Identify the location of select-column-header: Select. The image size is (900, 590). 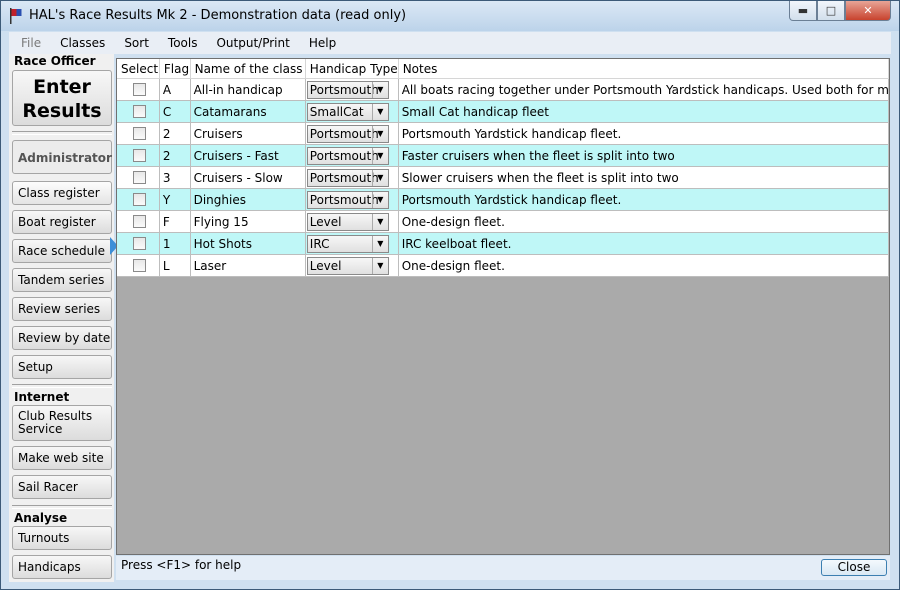
(138, 69).